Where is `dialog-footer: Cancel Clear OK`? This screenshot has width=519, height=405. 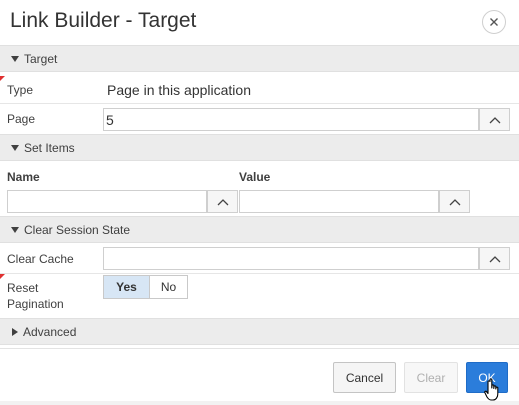 dialog-footer: Cancel Clear OK is located at coordinates (259, 376).